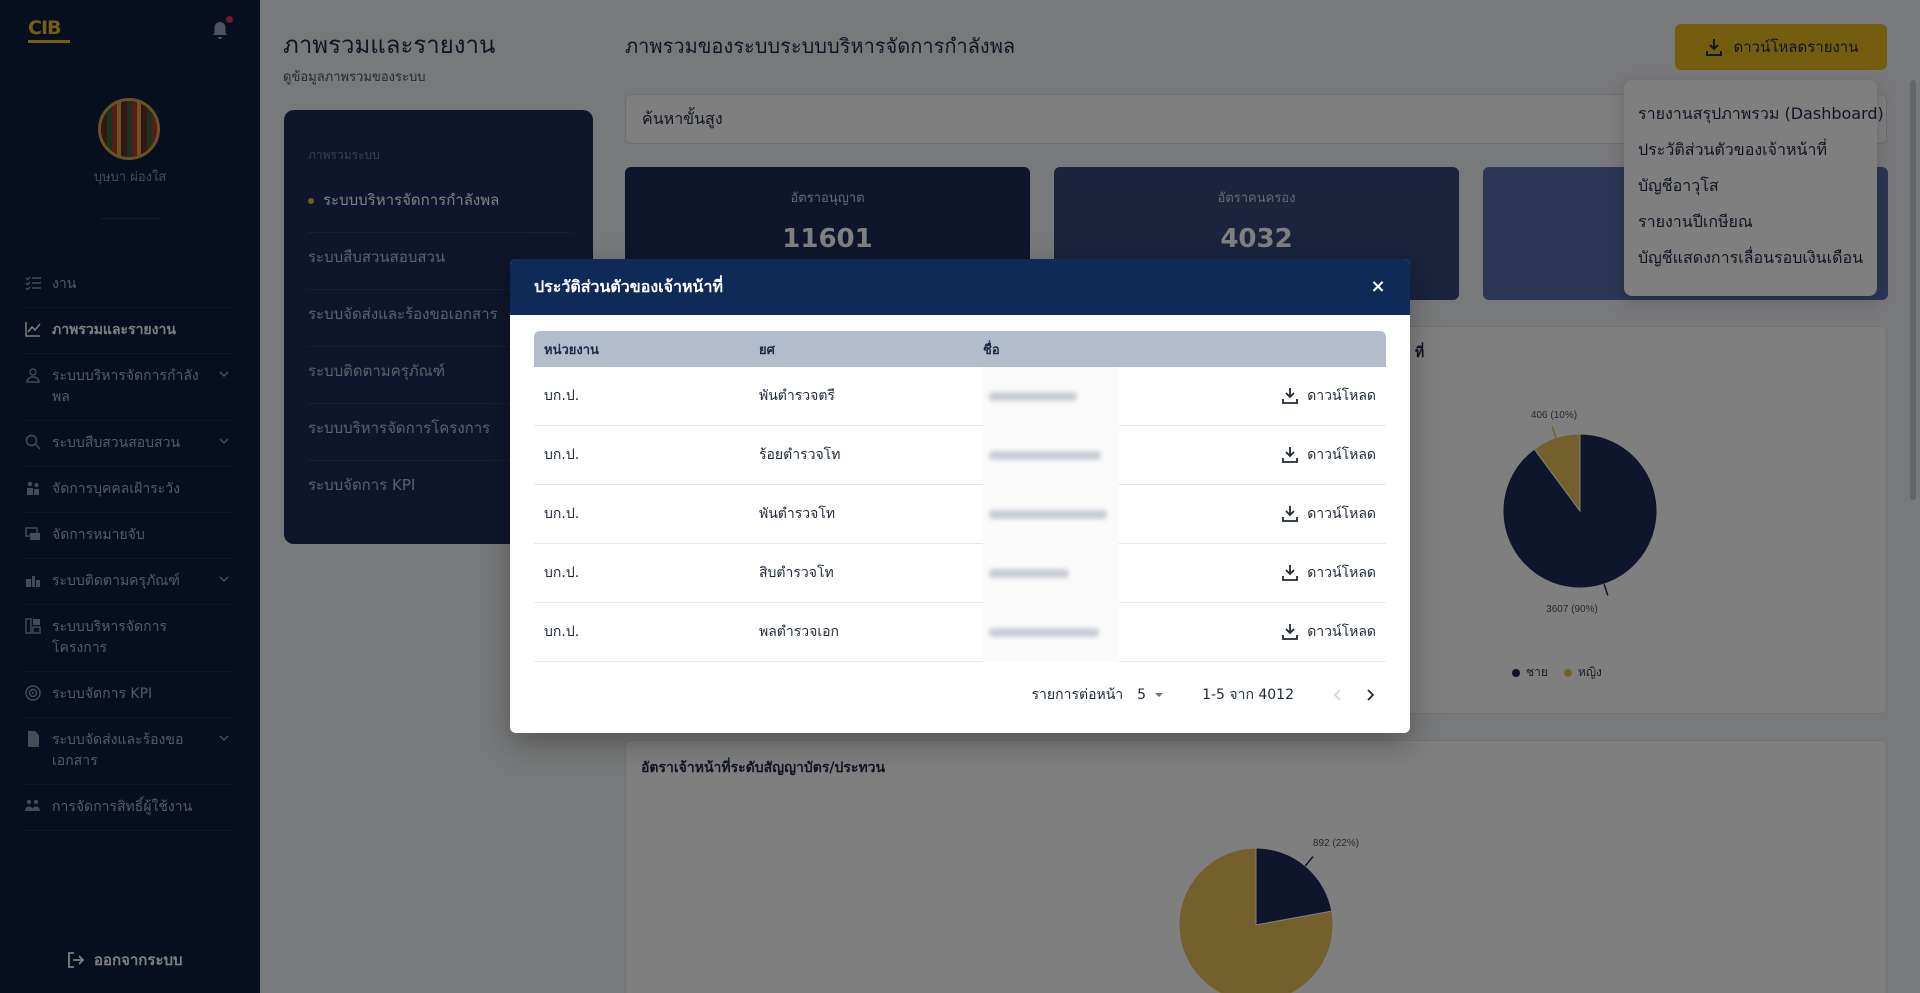 This screenshot has width=1920, height=993. Describe the element at coordinates (1378, 287) in the screenshot. I see `close-icon: ×` at that location.